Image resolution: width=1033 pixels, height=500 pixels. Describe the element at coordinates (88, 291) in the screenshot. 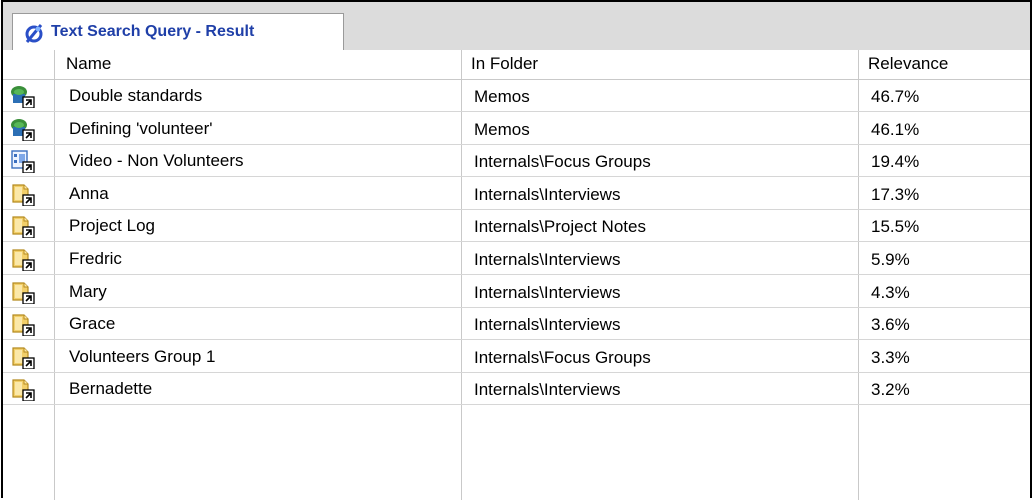

I see `row-name: Mary` at that location.